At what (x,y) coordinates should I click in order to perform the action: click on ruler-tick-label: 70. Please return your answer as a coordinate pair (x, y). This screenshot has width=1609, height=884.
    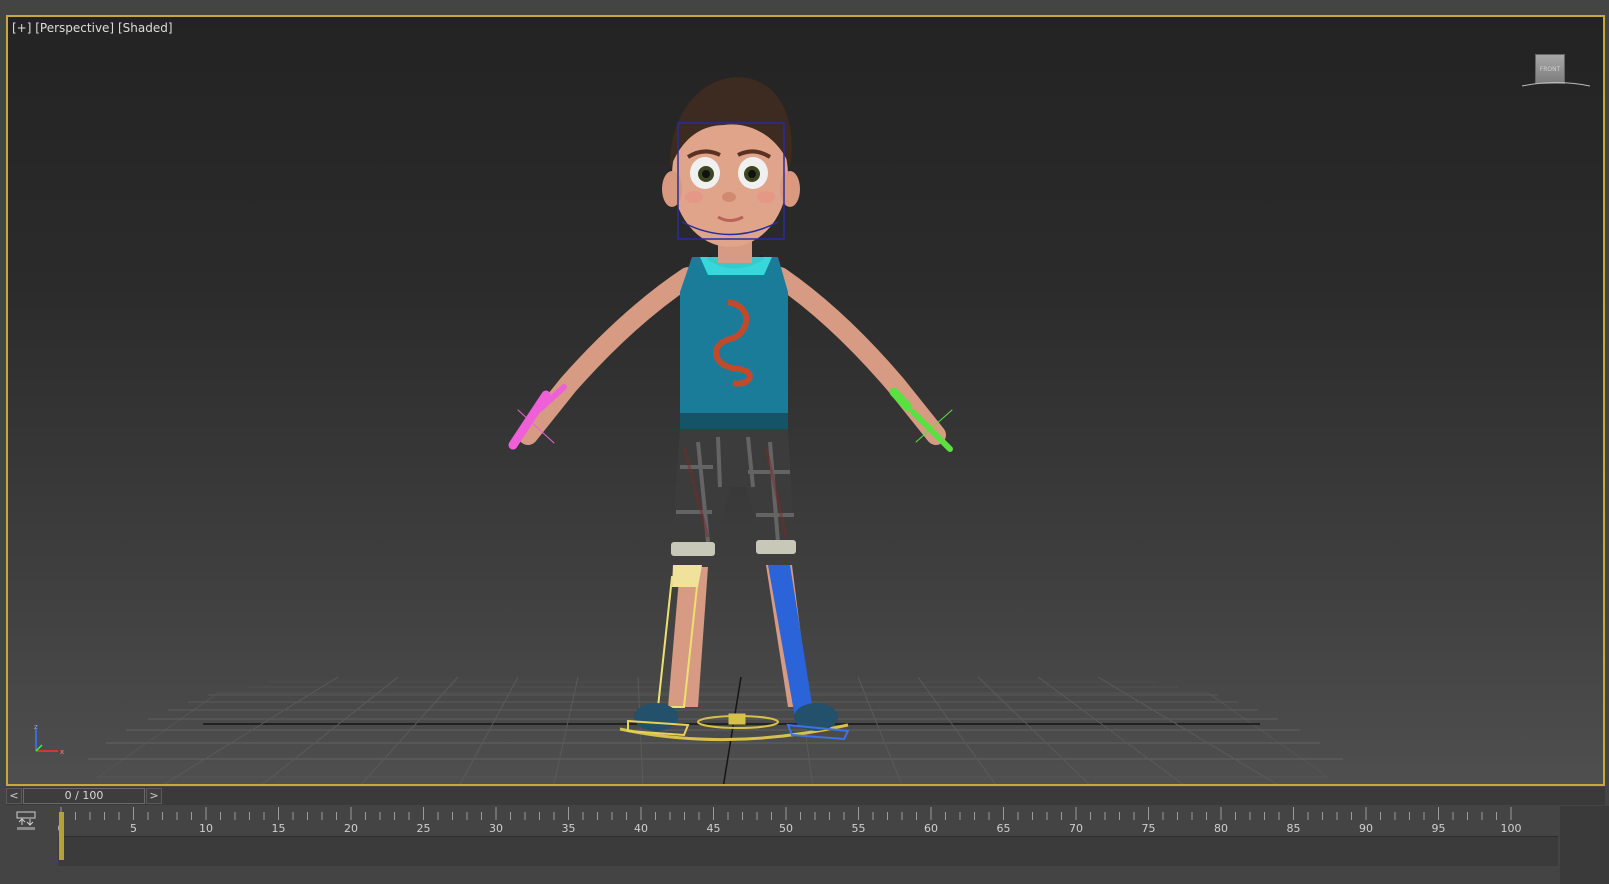
    Looking at the image, I should click on (1076, 828).